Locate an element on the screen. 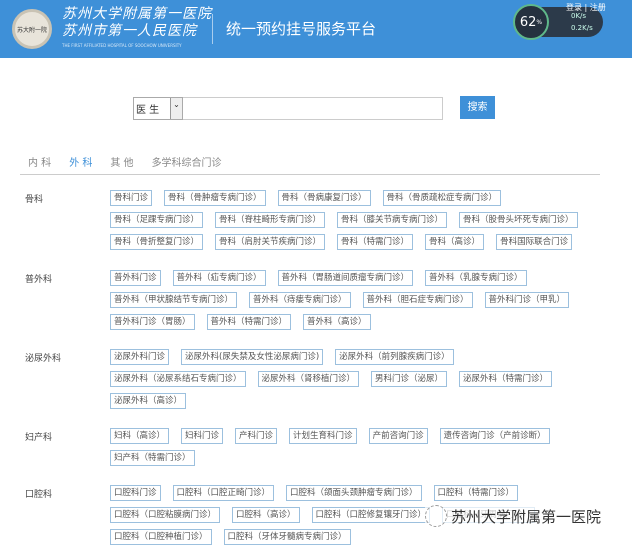 The height and width of the screenshot is (549, 640). clinic-button: 产科门诊 is located at coordinates (256, 436).